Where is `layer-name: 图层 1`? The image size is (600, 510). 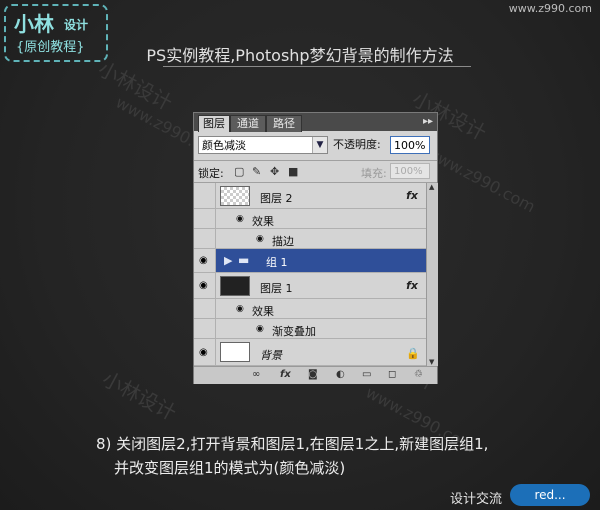
layer-name: 图层 1 is located at coordinates (276, 288).